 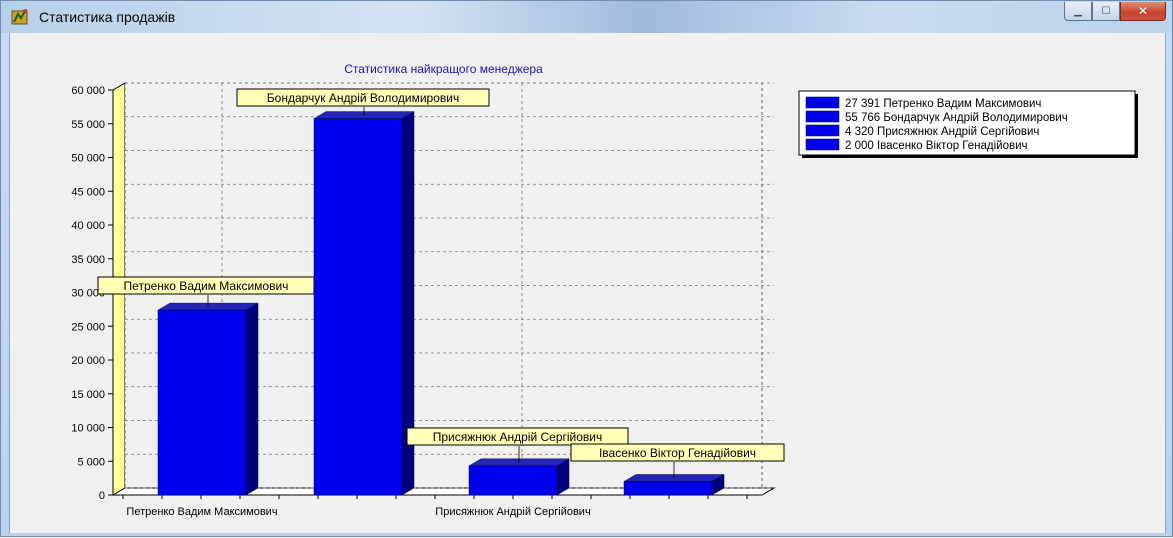 I want to click on bar-side, so click(x=252, y=399).